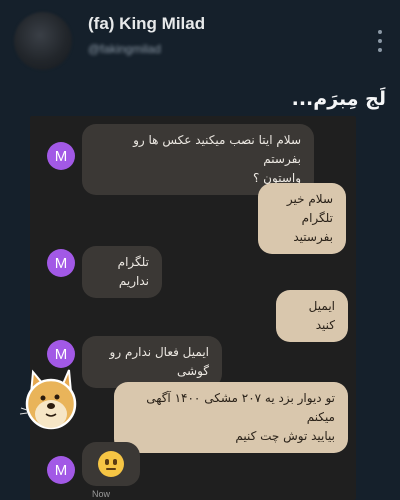  Describe the element at coordinates (313, 227) in the screenshot. I see `message-line: تلگرام بفرستید` at that location.